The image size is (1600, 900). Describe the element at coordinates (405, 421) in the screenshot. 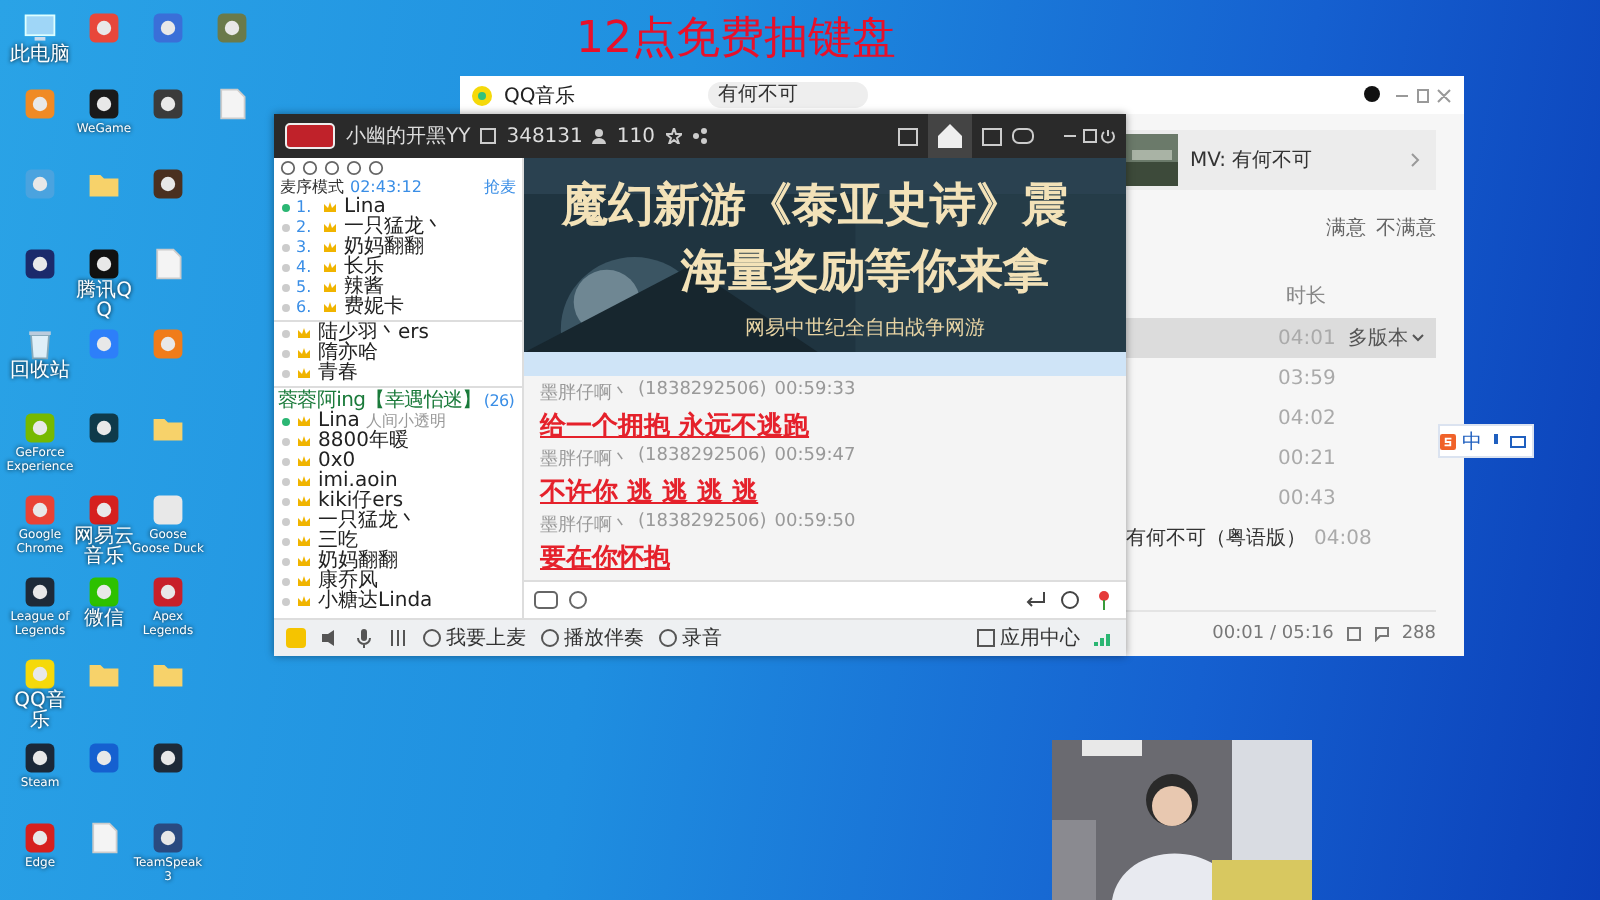

I see `user-status: 人间小透明` at that location.